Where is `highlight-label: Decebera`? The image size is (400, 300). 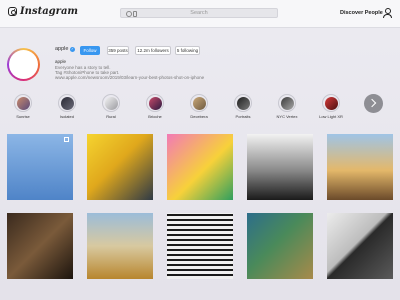 highlight-label: Decebera is located at coordinates (199, 116).